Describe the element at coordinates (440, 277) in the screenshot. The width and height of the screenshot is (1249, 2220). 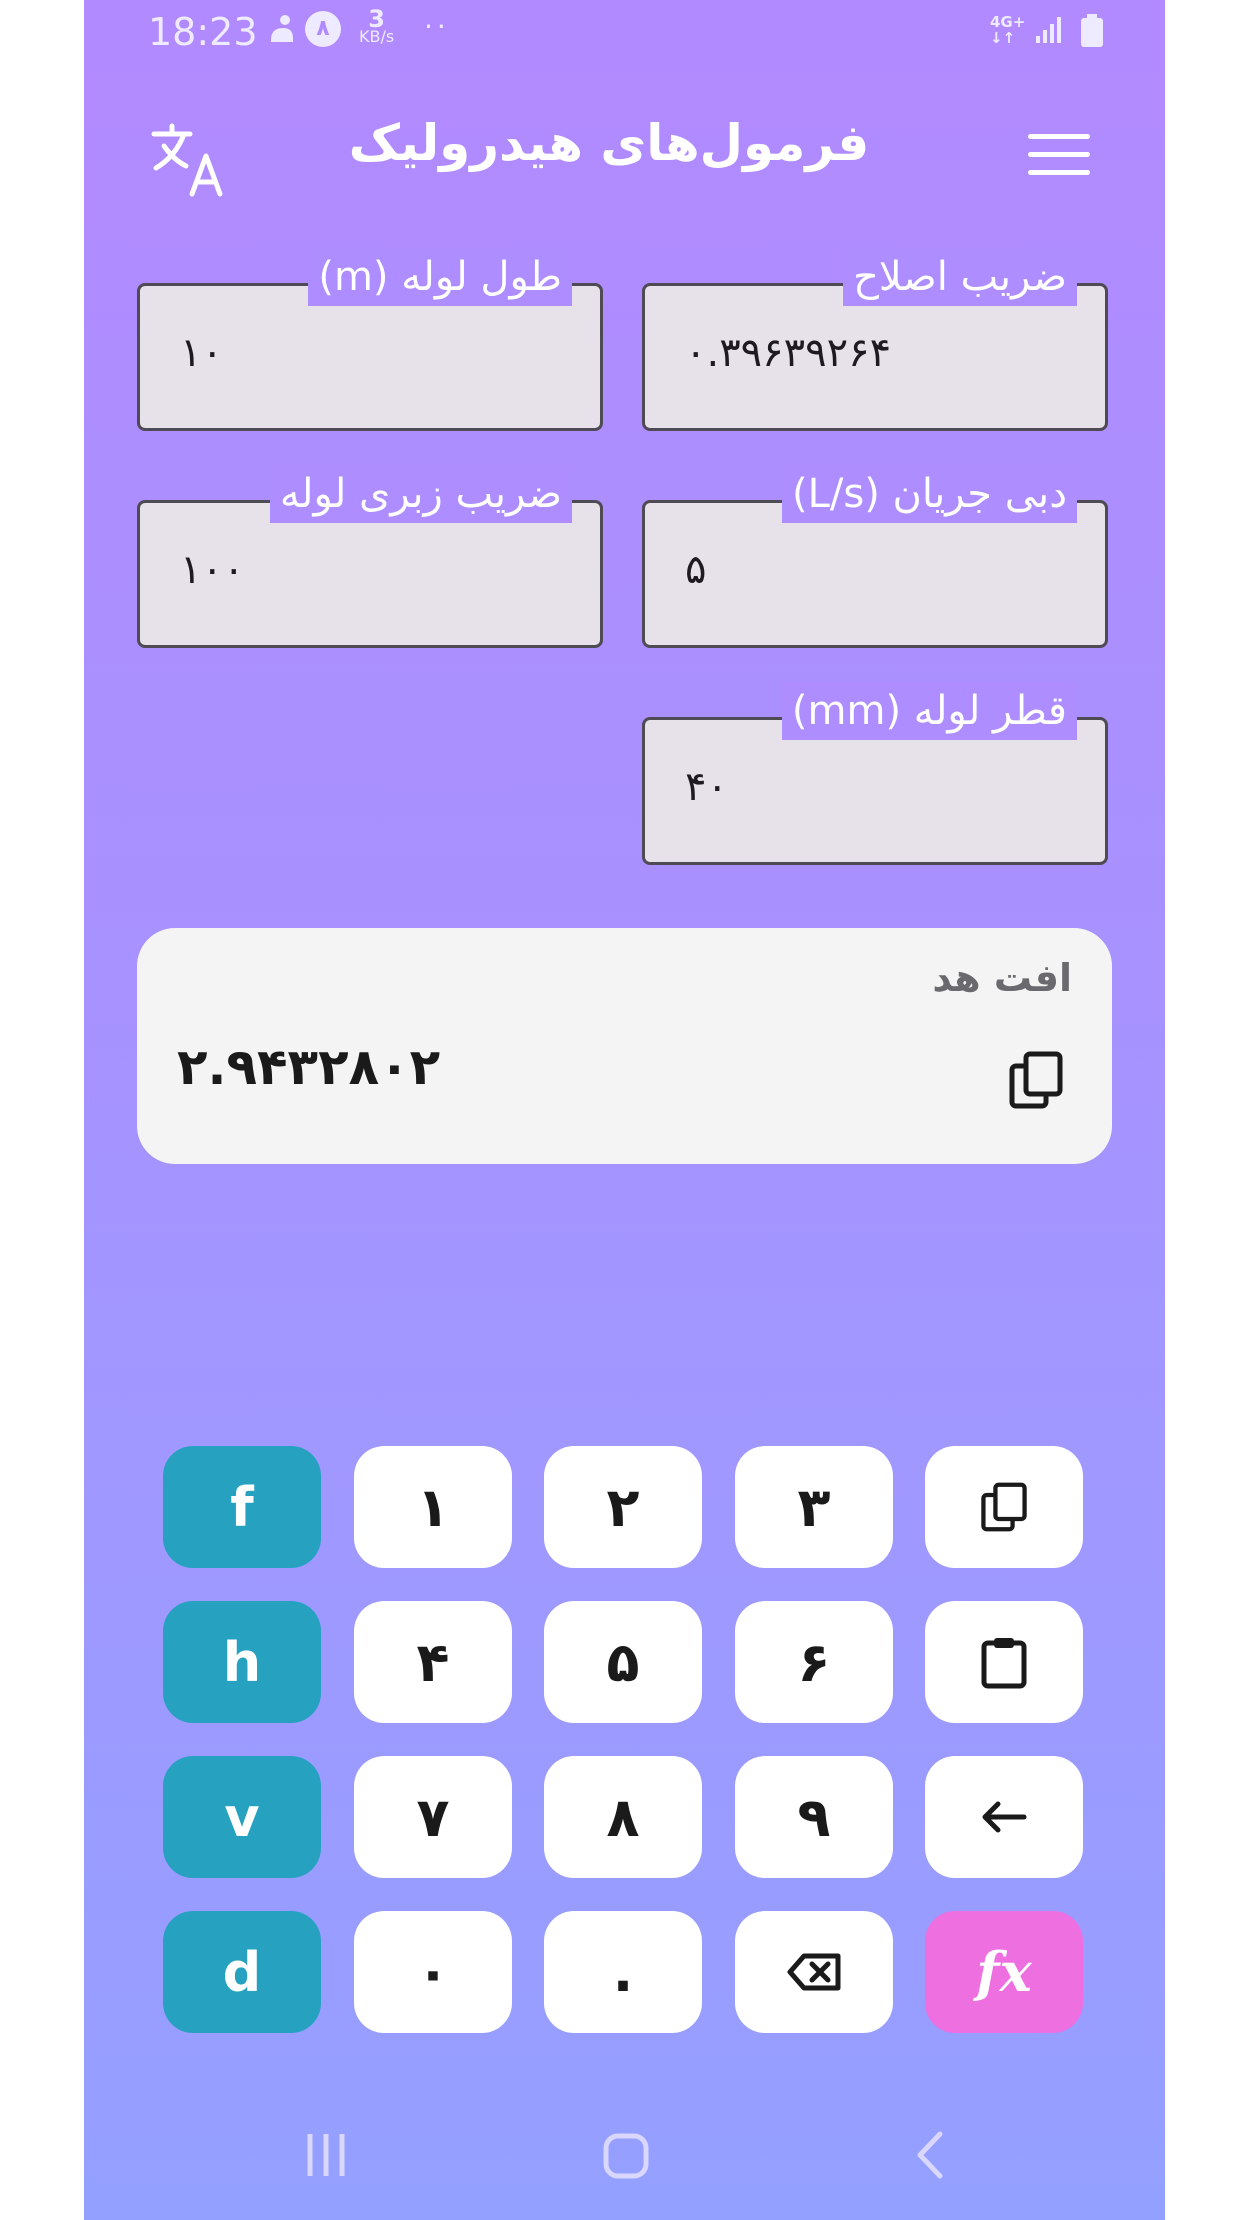
I see `field-label: طول لوله (m)` at that location.